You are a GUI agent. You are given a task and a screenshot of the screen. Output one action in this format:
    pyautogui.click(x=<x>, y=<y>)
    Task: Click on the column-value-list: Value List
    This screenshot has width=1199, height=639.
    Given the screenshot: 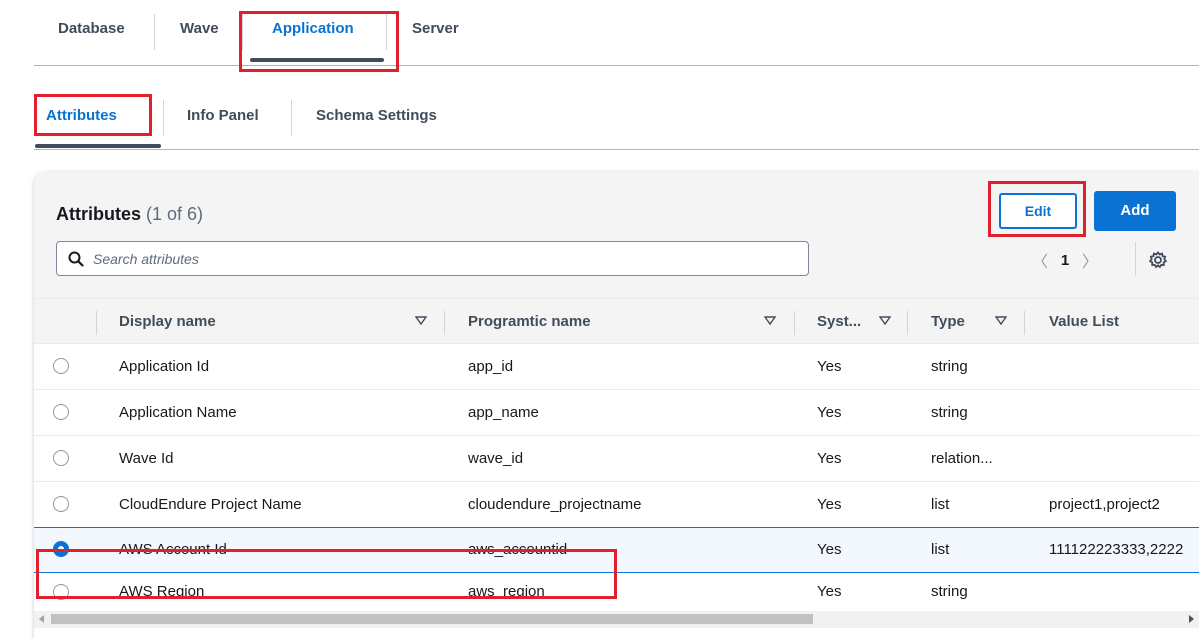 What is the action you would take?
    pyautogui.click(x=1084, y=321)
    